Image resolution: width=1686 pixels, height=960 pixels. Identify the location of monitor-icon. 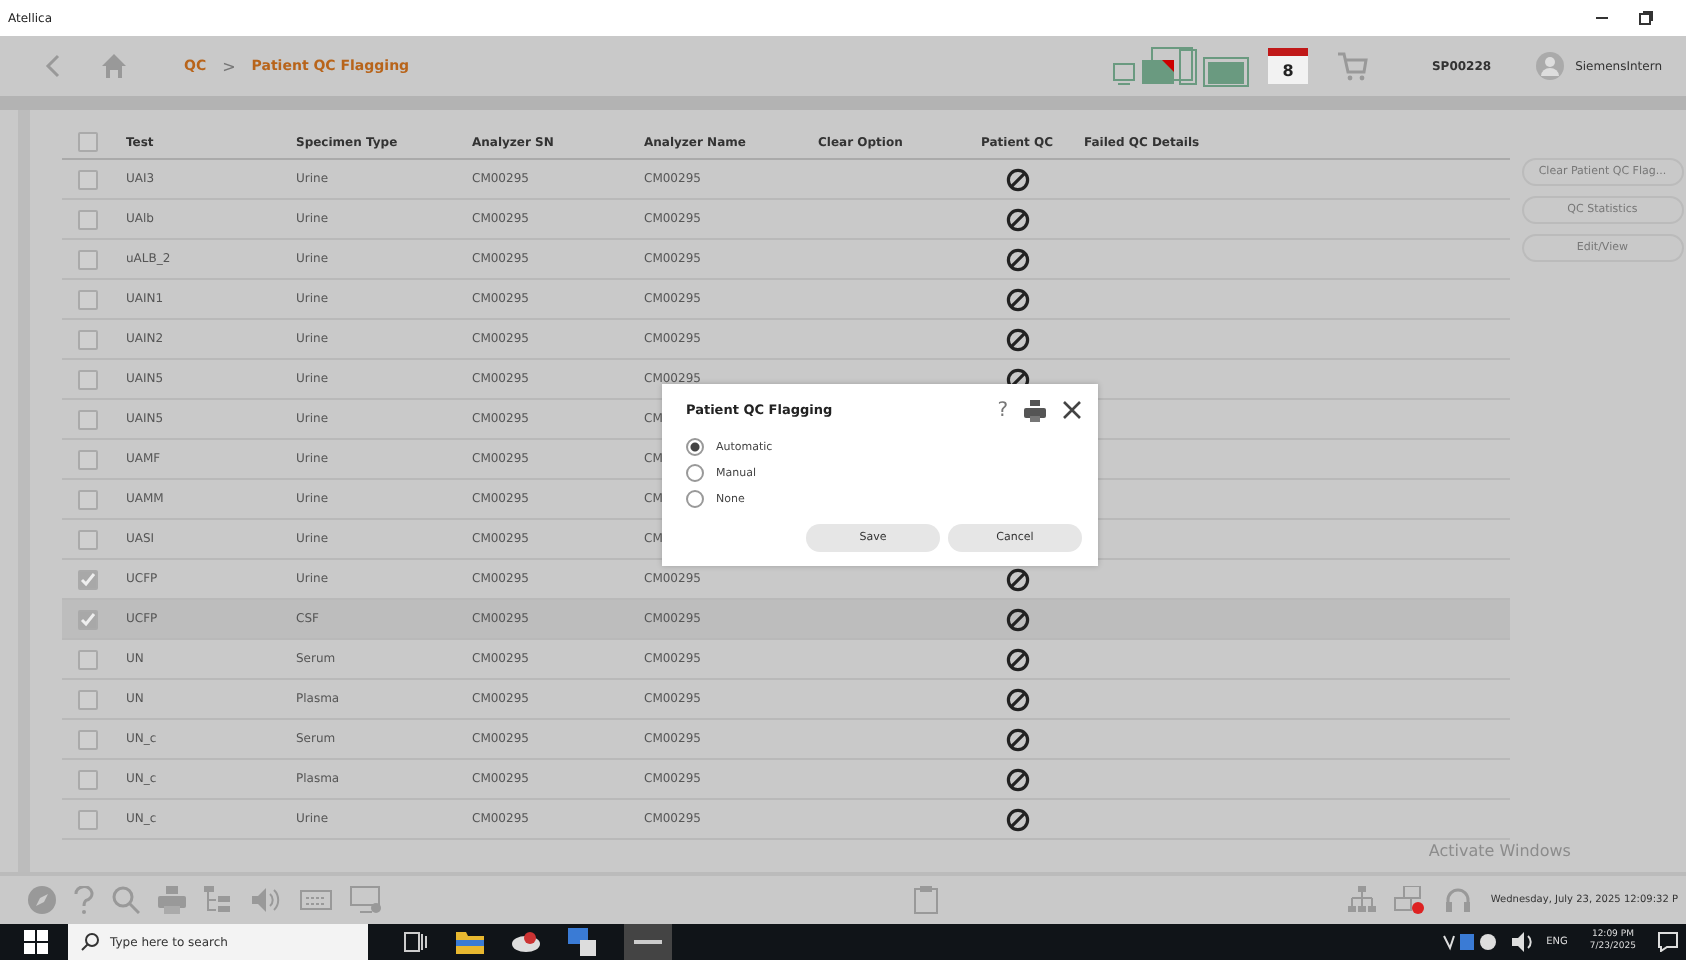
(366, 900).